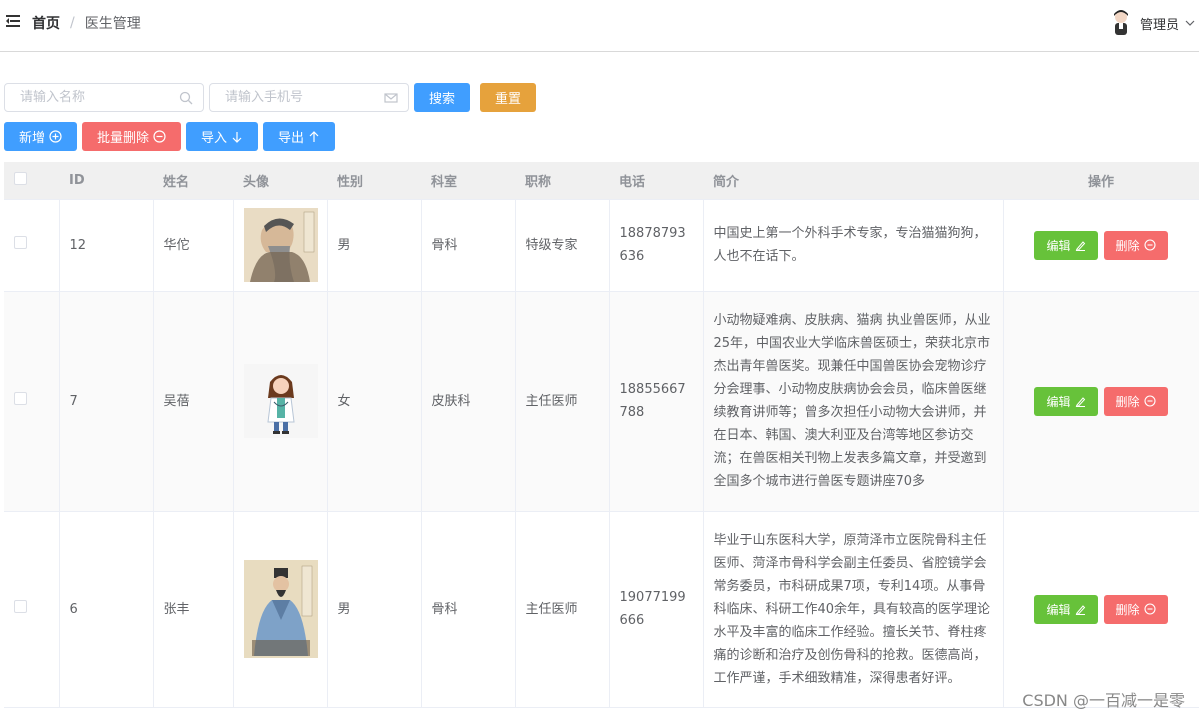 The width and height of the screenshot is (1199, 719). Describe the element at coordinates (1103, 700) in the screenshot. I see `watermark: CSDN @一百减一是零` at that location.